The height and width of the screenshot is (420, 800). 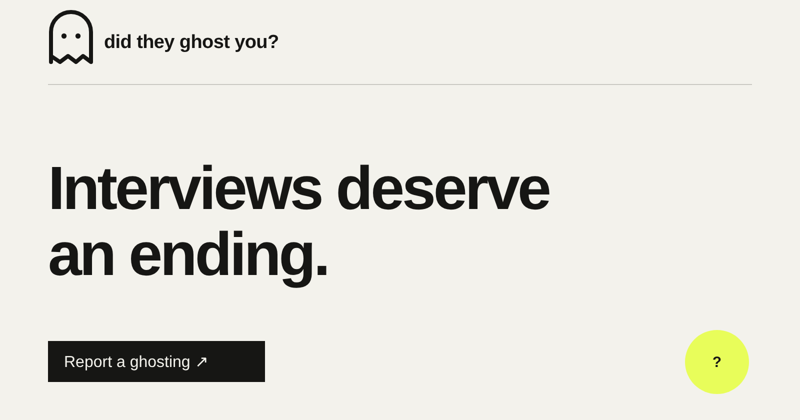 I want to click on help-button: ?, so click(x=717, y=362).